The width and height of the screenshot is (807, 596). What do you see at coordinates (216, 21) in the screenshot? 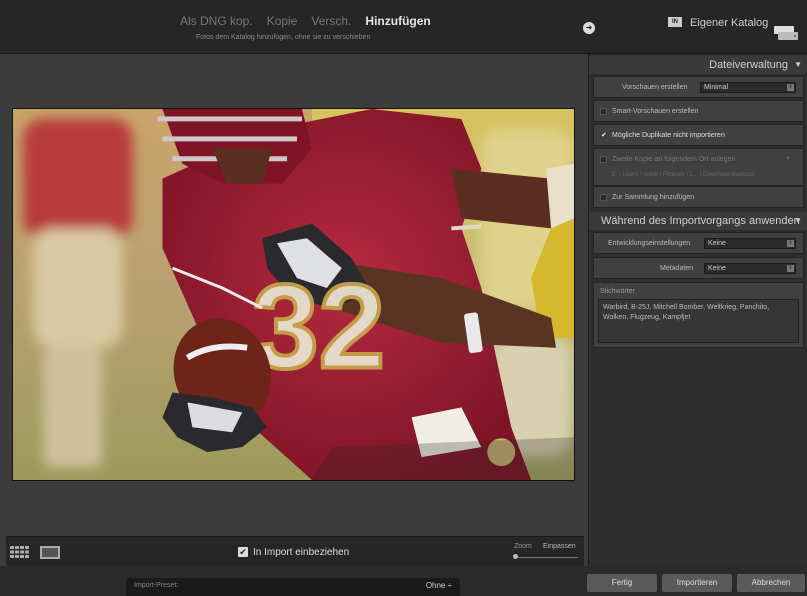
I see `mode-dng-copy: Als DNG kop.` at bounding box center [216, 21].